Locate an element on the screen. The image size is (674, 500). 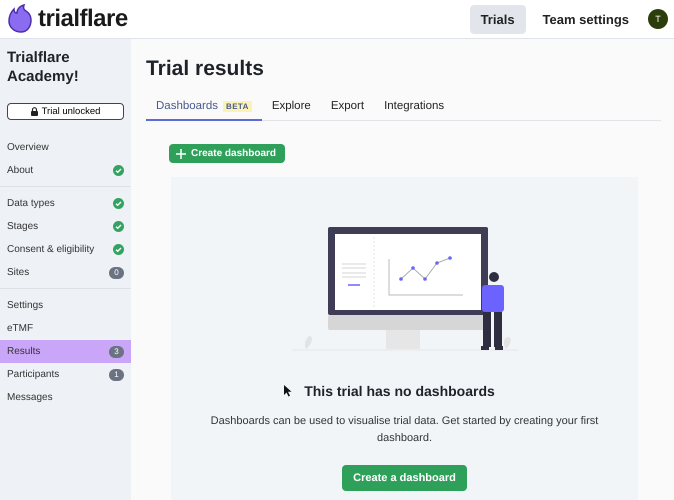
sidebar-item: About is located at coordinates (65, 170).